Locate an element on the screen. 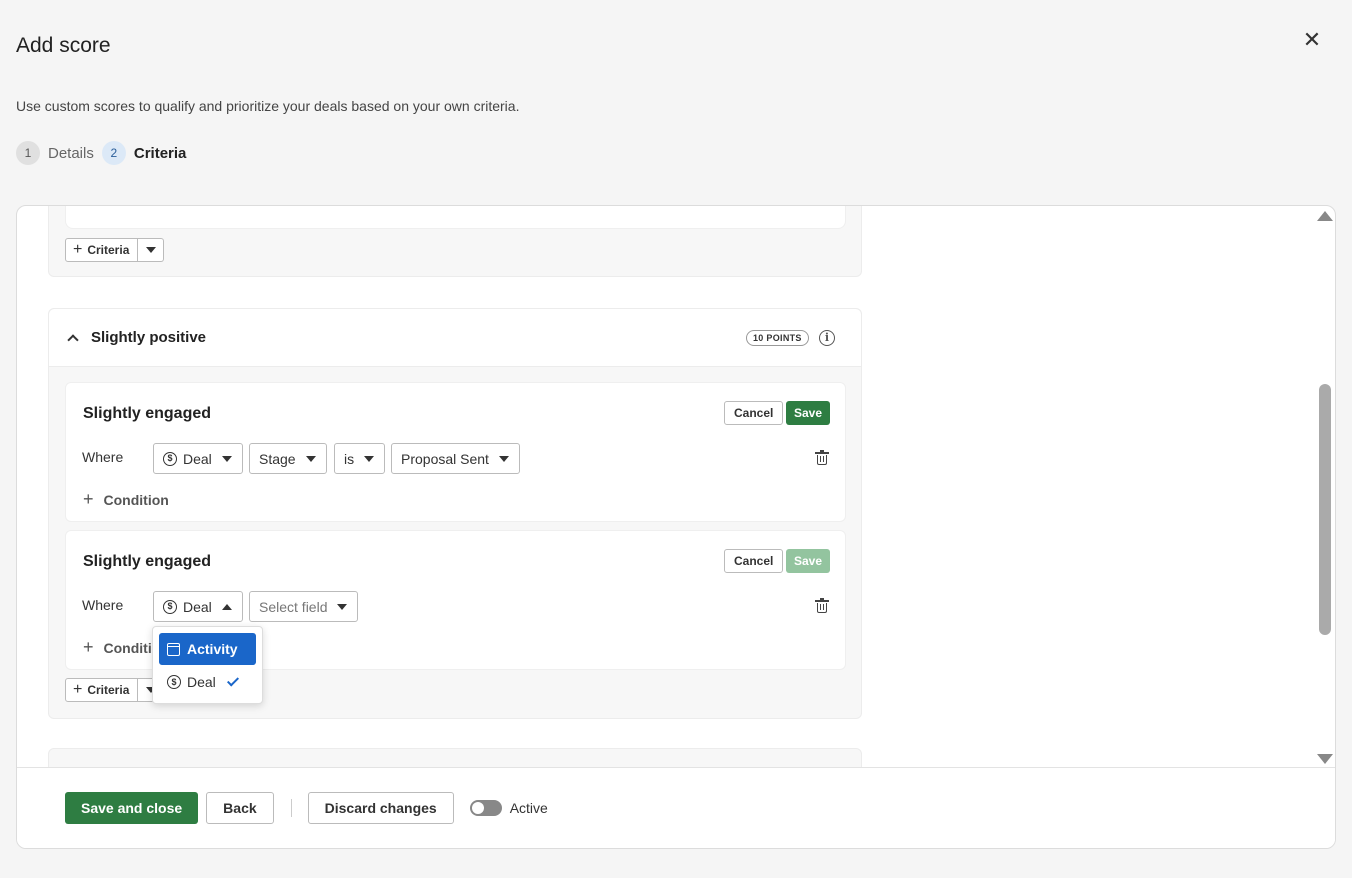 The height and width of the screenshot is (878, 1352). dropdown-option-label: Activity is located at coordinates (212, 649).